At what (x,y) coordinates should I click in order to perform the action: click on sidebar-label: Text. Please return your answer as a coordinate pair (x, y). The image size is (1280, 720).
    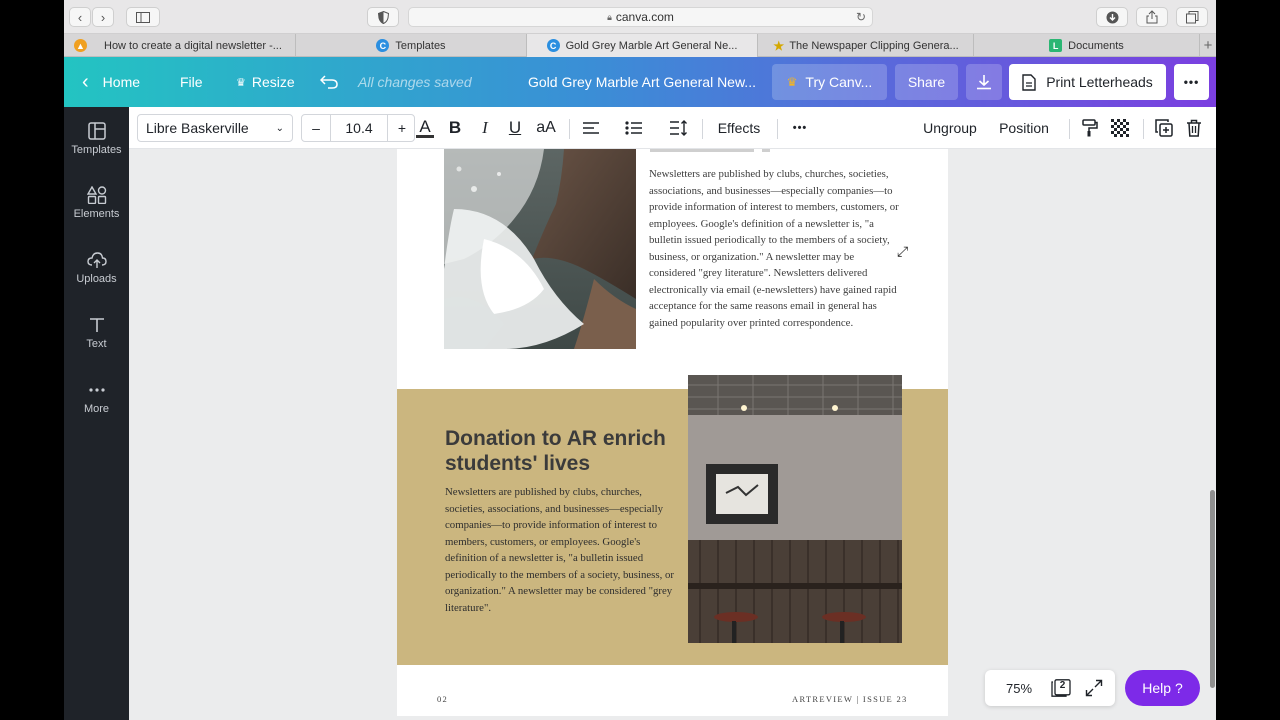
    Looking at the image, I should click on (96, 344).